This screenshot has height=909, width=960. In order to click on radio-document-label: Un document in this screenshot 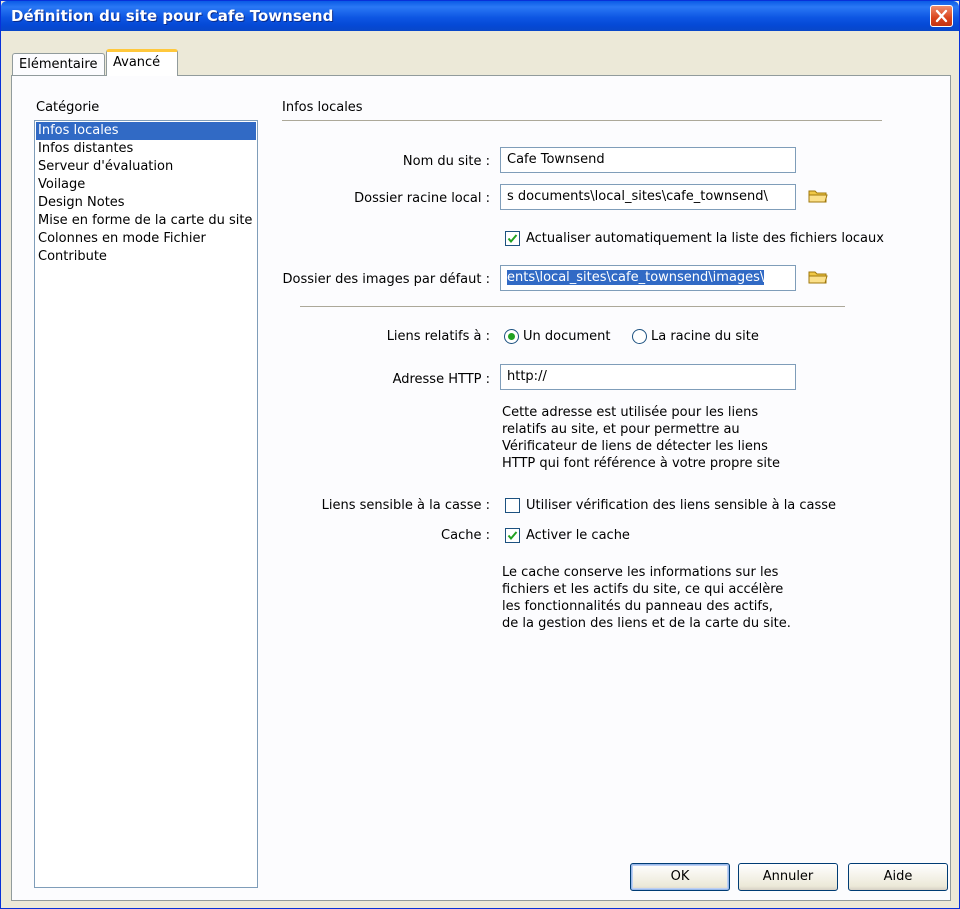, I will do `click(566, 336)`.